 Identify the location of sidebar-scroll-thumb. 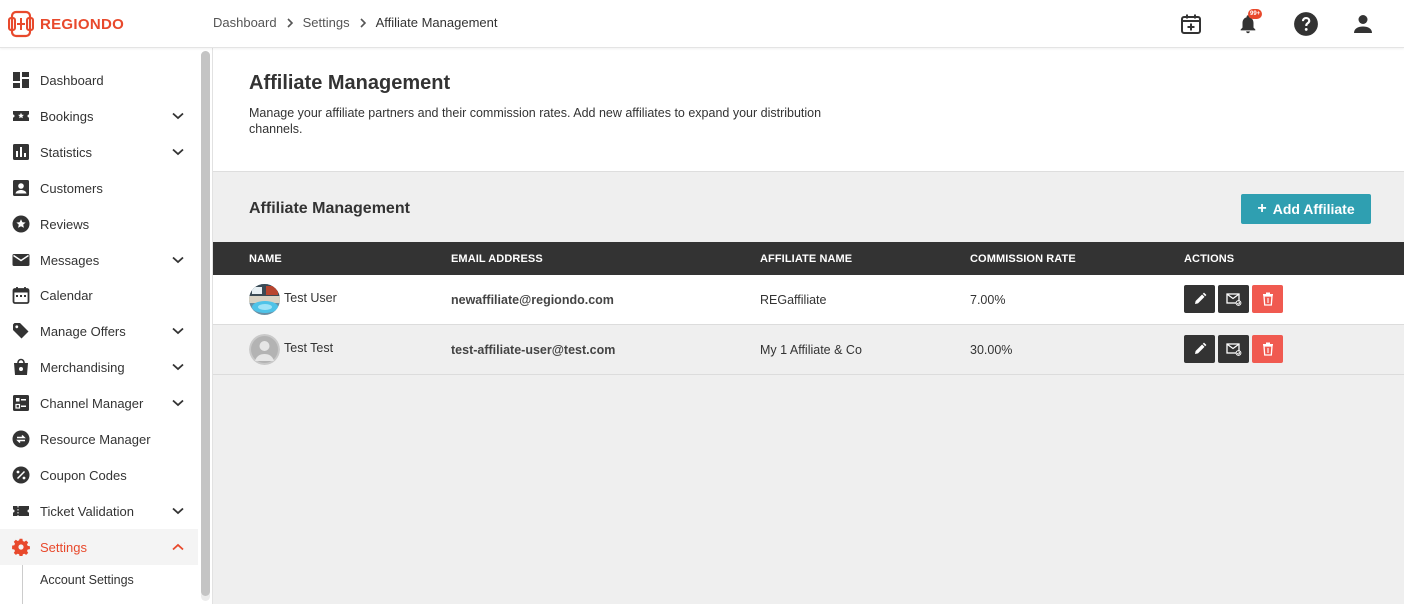
(205, 323).